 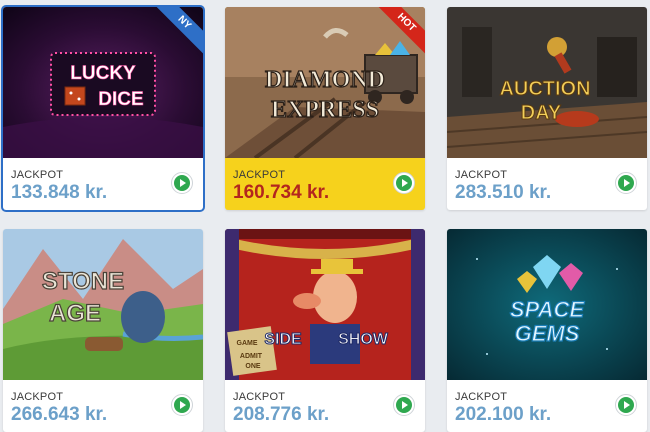 I want to click on game-title-line1: SPACE, so click(x=547, y=309).